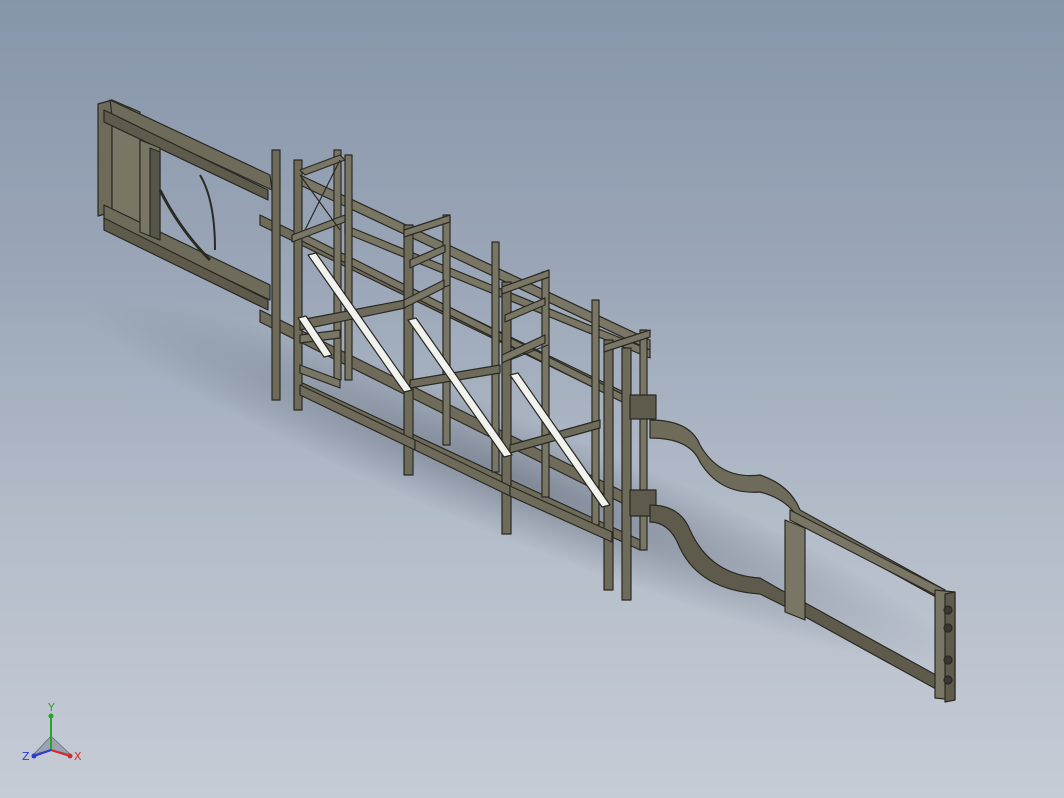  I want to click on z-axis-label: Z, so click(26, 756).